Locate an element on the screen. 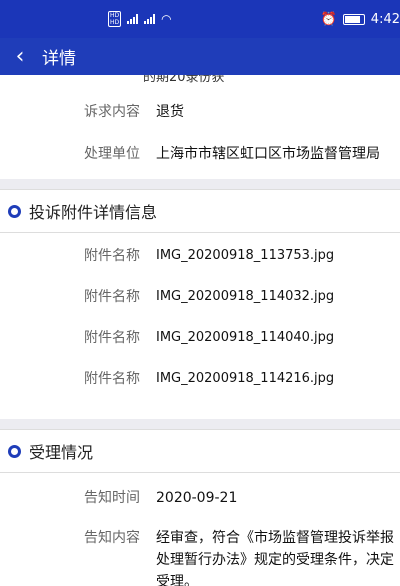  row-value: 经审查，符合《市场监督管理投诉举报处理暂行办法》规定的受理条件，决定受理。 is located at coordinates (275, 558).